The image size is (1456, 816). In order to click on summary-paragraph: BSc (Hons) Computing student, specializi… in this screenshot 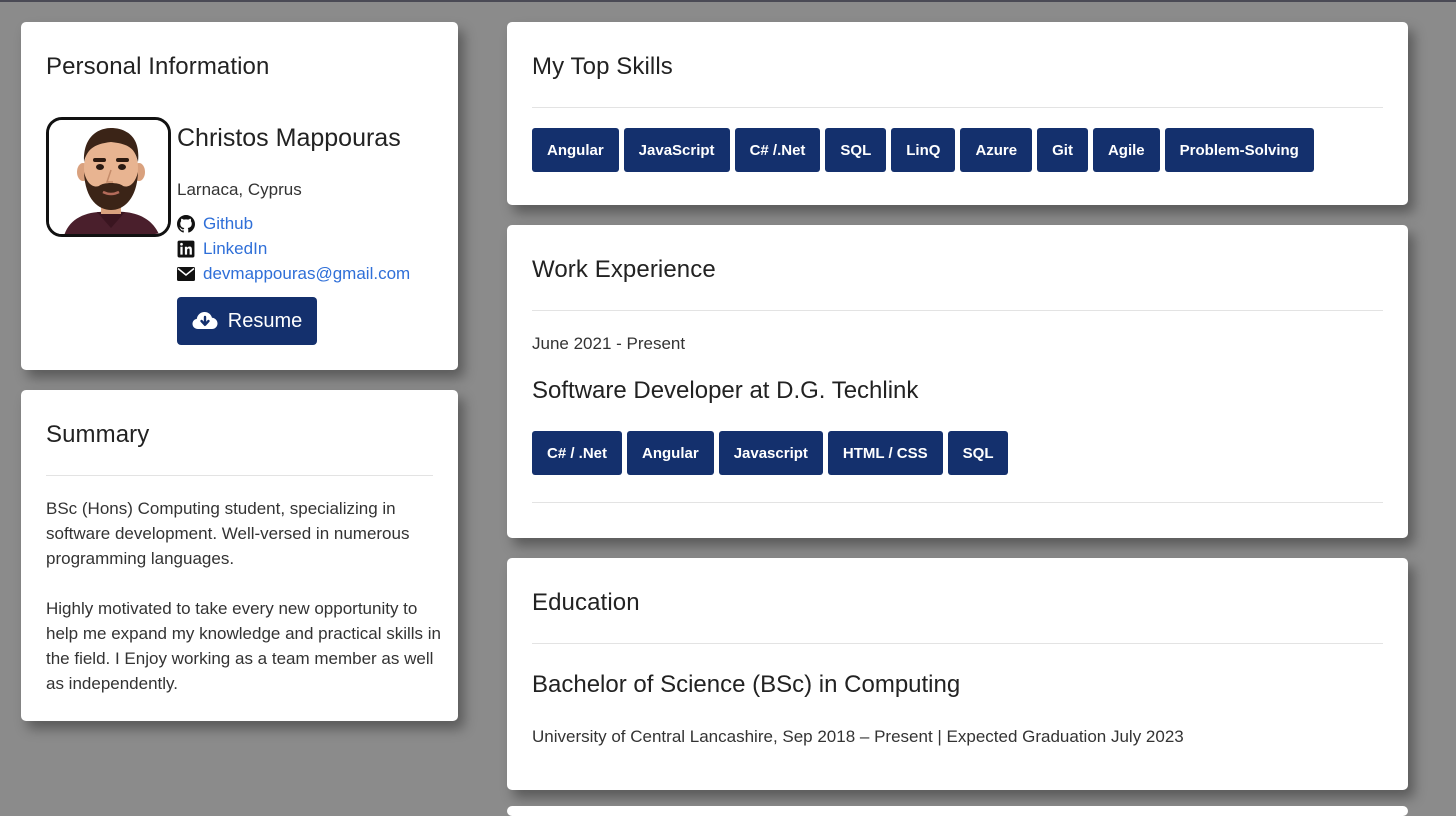, I will do `click(228, 533)`.